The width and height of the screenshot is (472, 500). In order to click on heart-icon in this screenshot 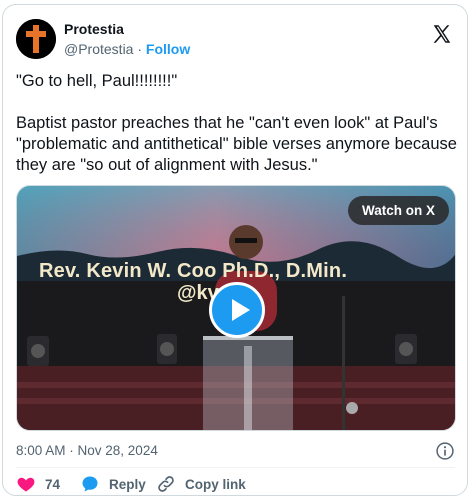, I will do `click(26, 484)`.